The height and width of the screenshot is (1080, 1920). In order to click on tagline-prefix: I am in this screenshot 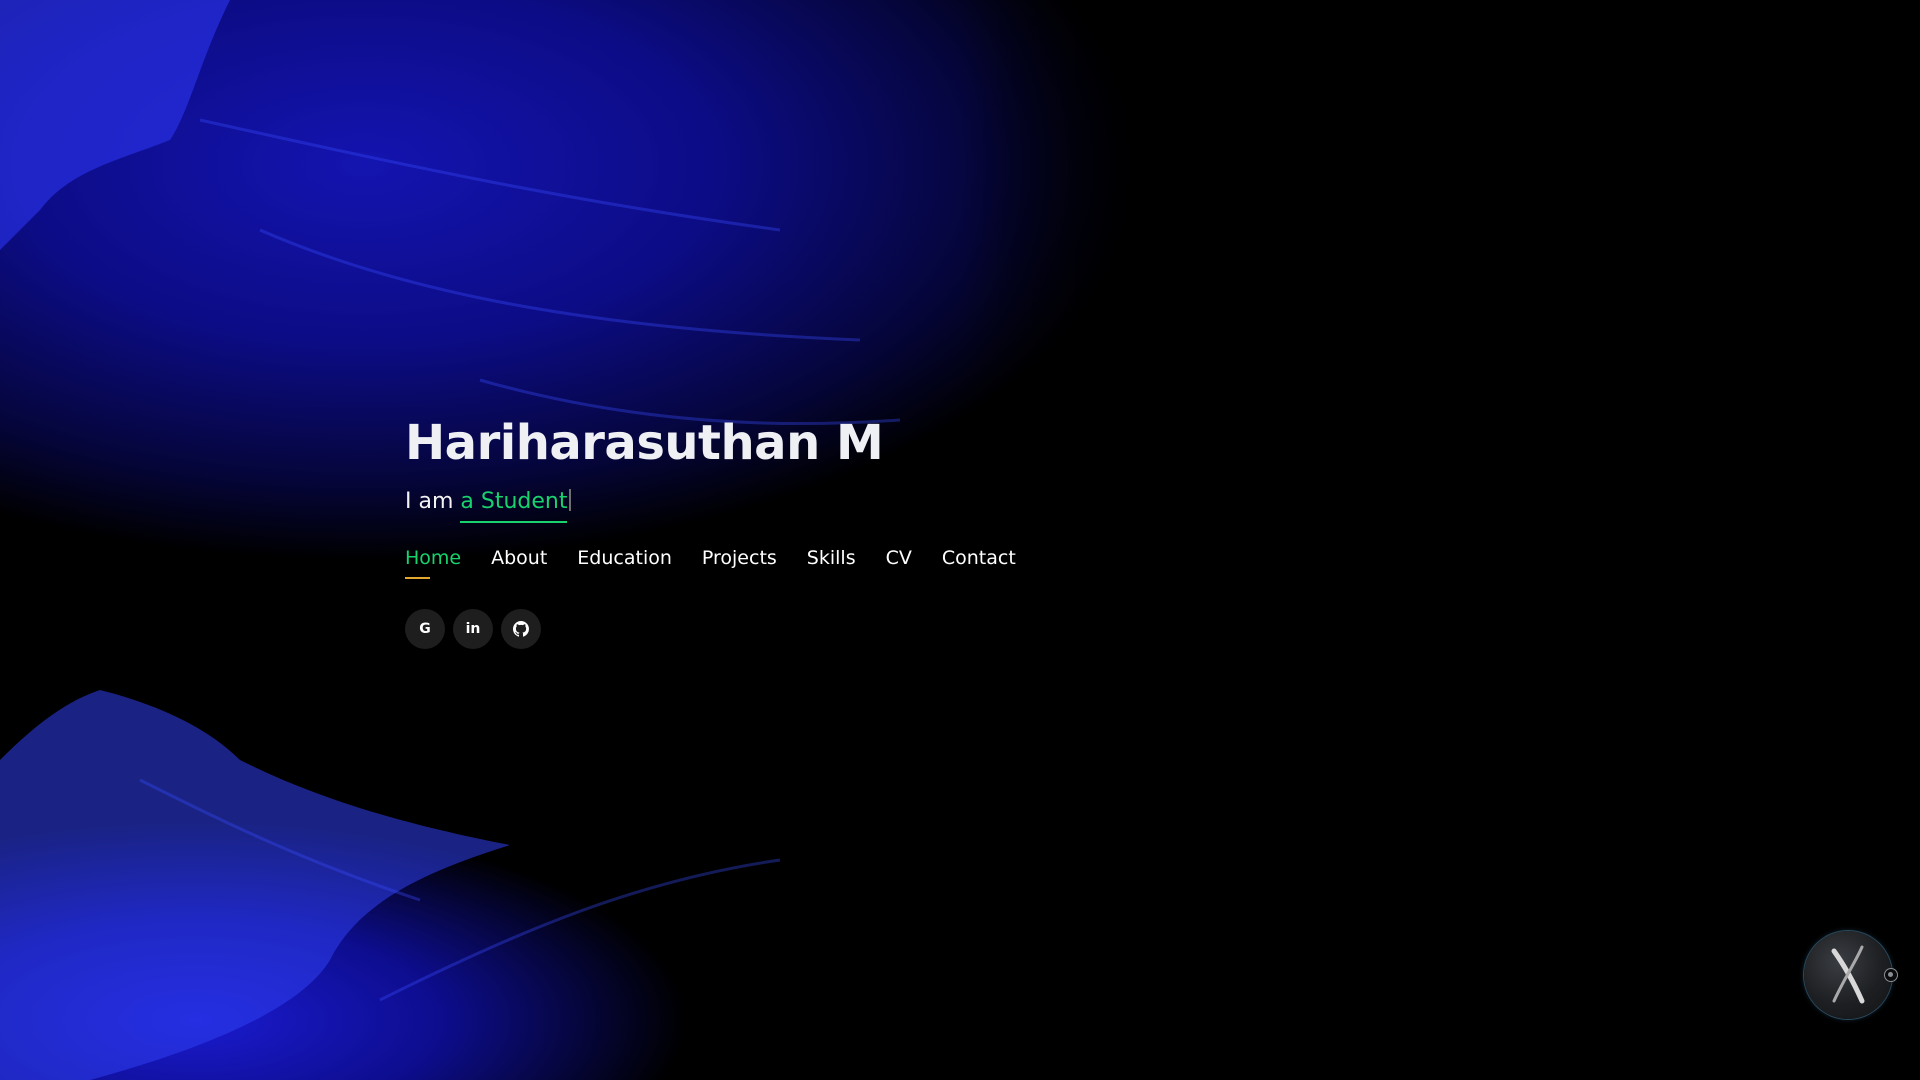, I will do `click(429, 501)`.